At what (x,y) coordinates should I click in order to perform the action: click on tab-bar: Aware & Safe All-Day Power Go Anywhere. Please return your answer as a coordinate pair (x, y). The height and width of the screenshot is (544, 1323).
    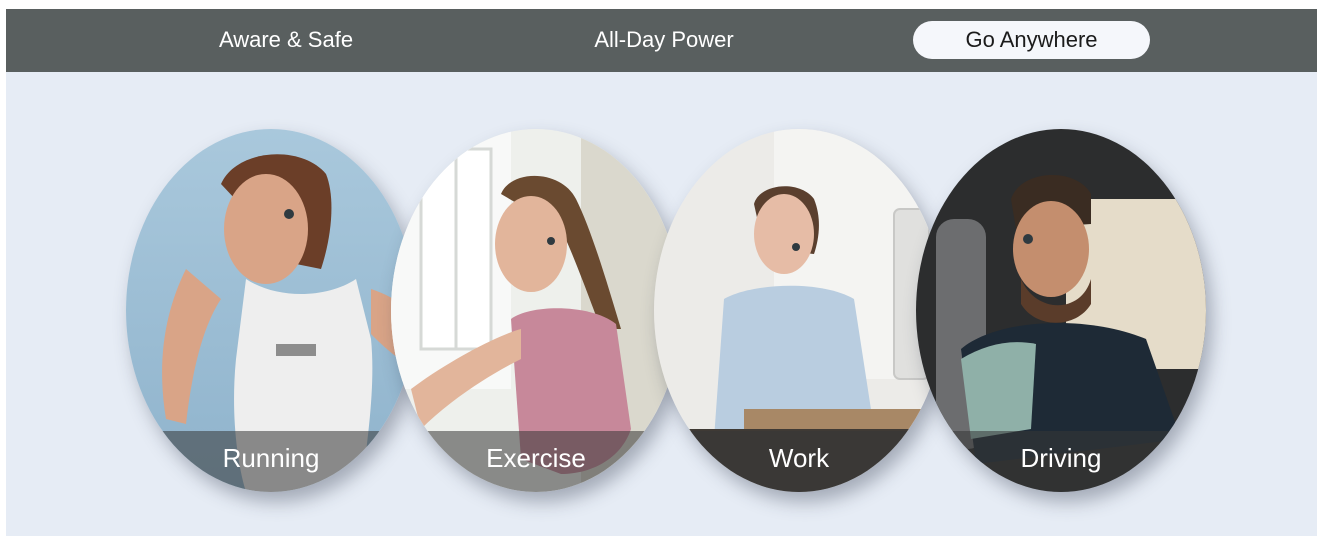
    Looking at the image, I should click on (661, 40).